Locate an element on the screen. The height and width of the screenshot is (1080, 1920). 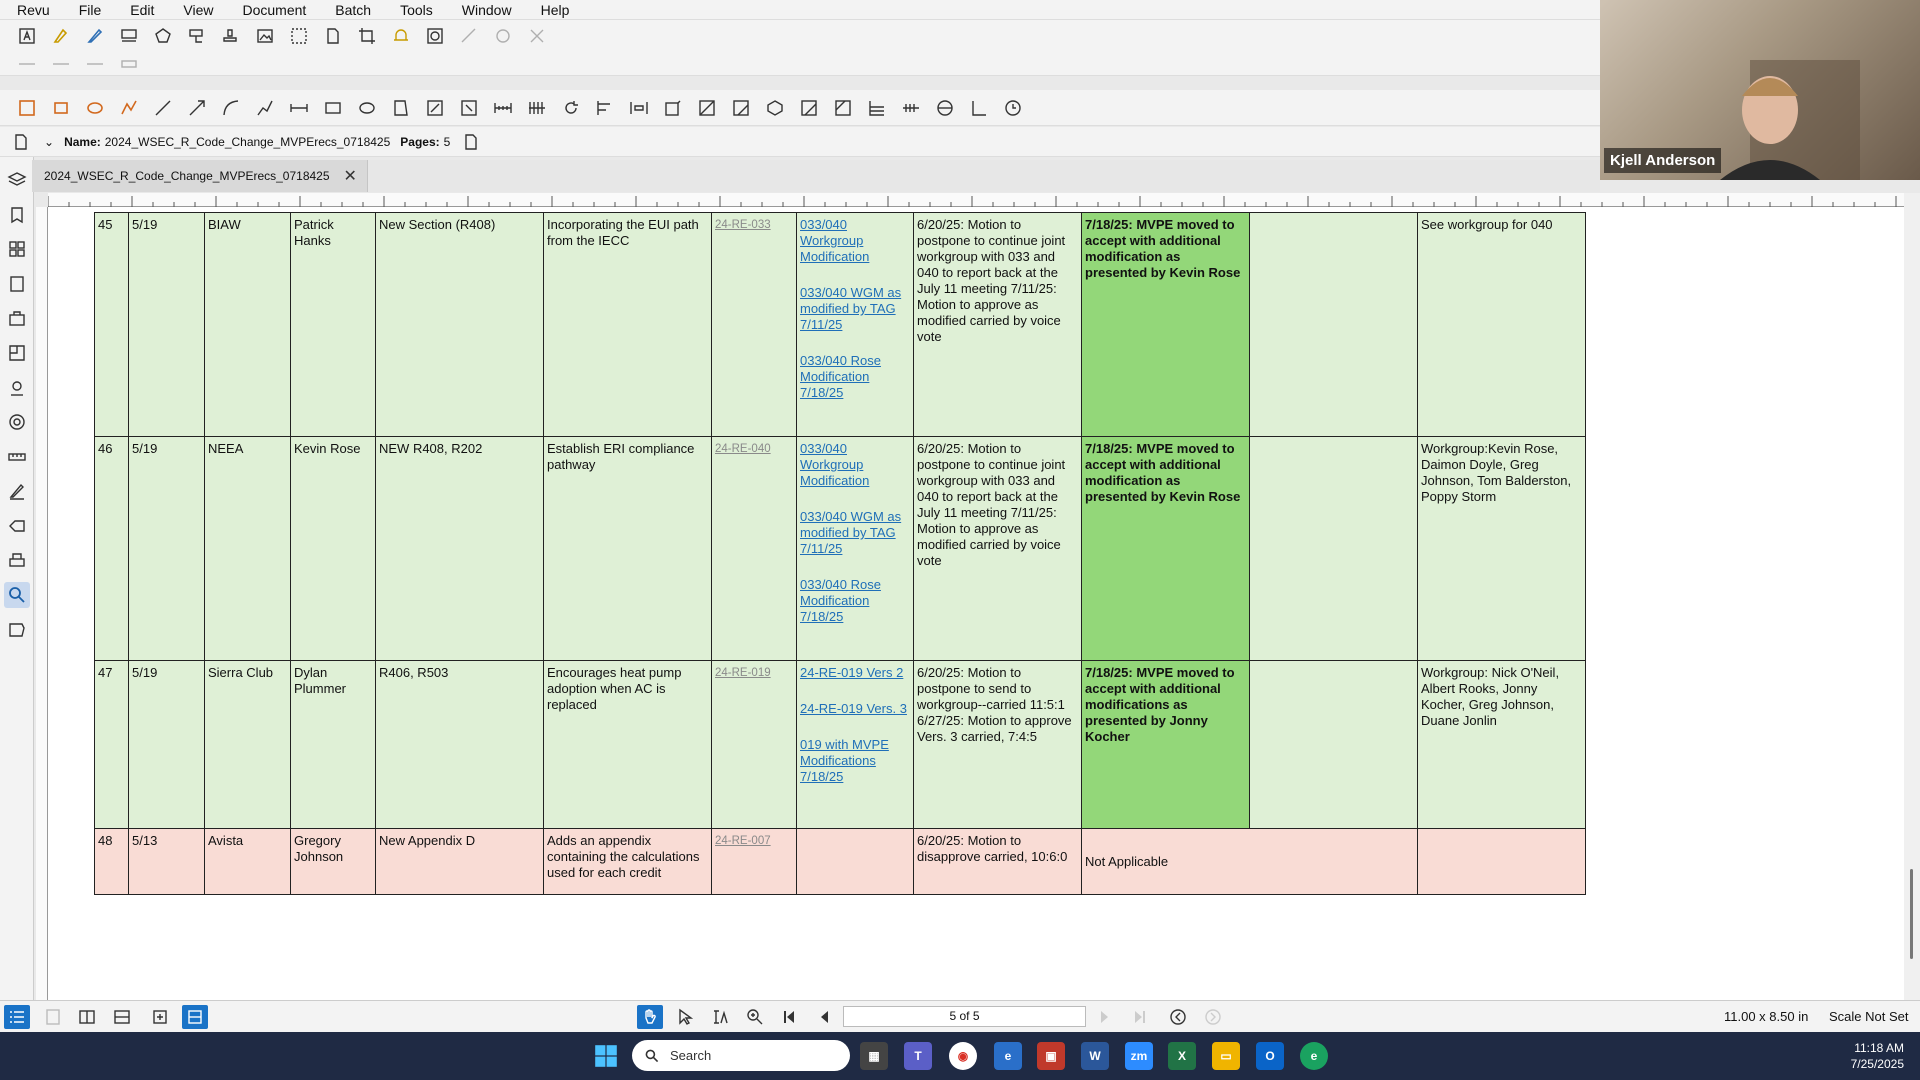
split-vertical-icon is located at coordinates (87, 1017).